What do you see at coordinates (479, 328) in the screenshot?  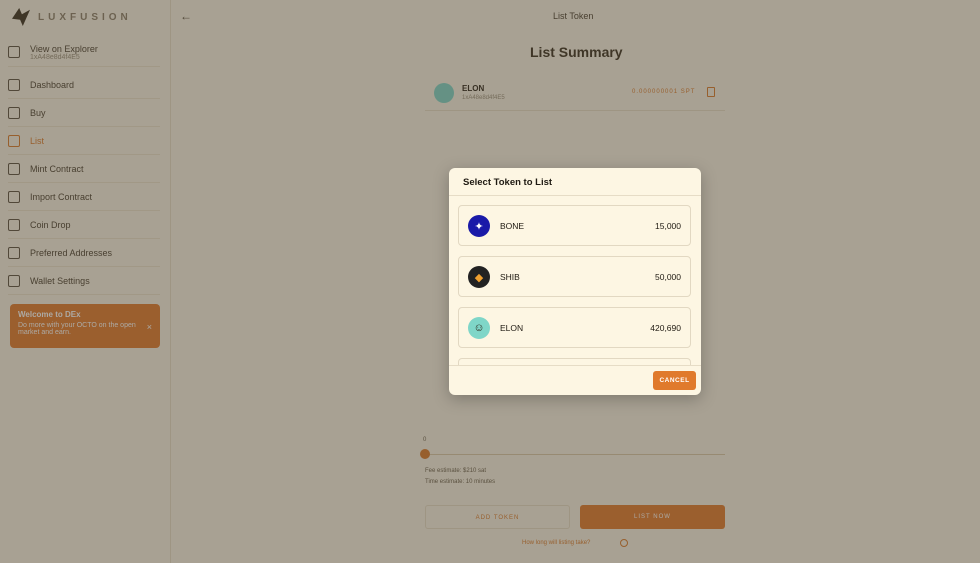 I see `elon-token-icon: ☺` at bounding box center [479, 328].